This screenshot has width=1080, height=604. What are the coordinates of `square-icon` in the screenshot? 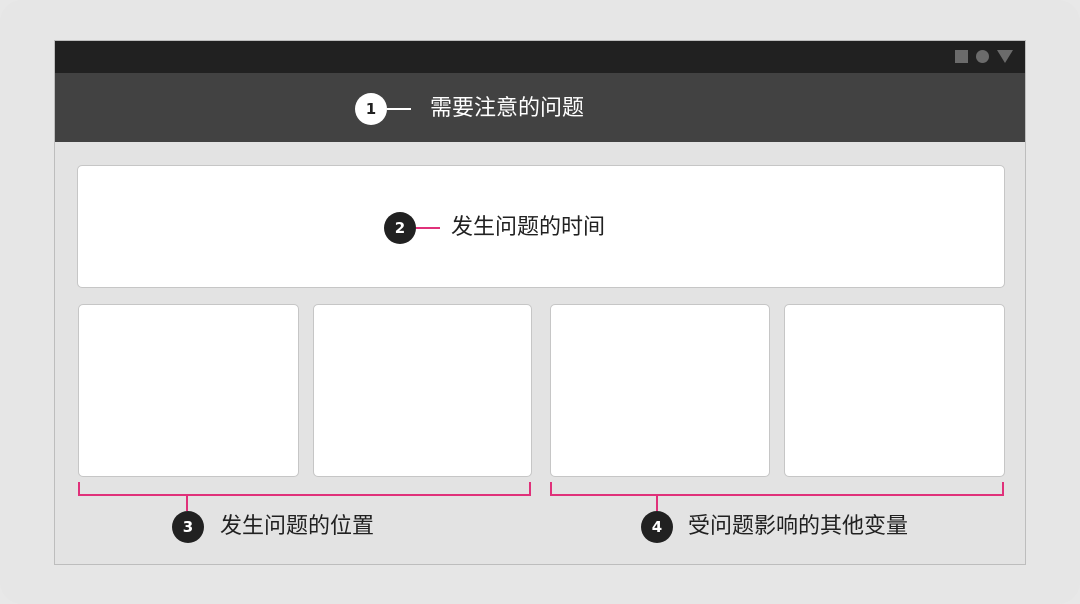 It's located at (961, 56).